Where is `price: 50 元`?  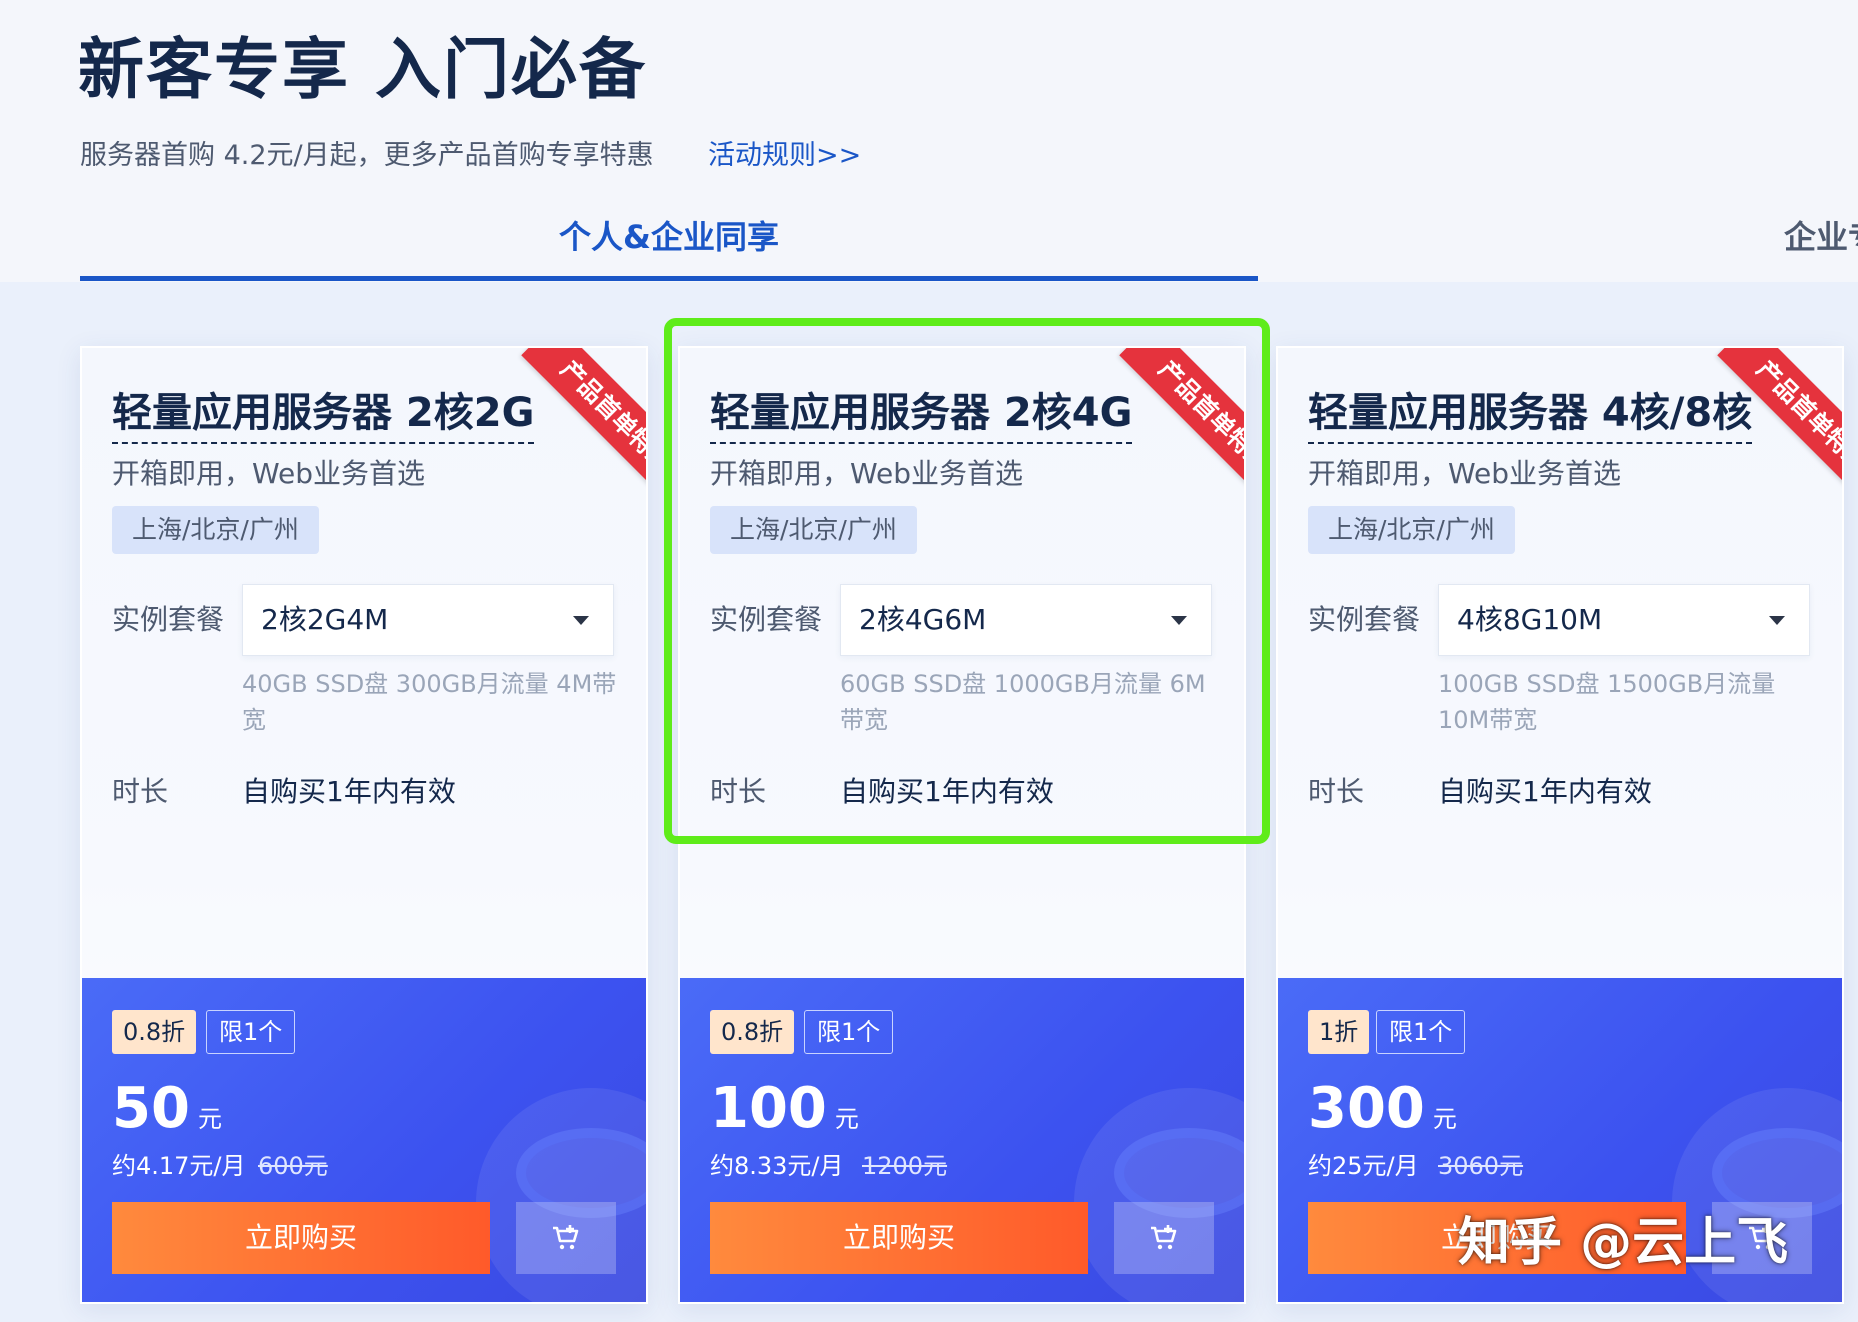 price: 50 元 is located at coordinates (167, 1114).